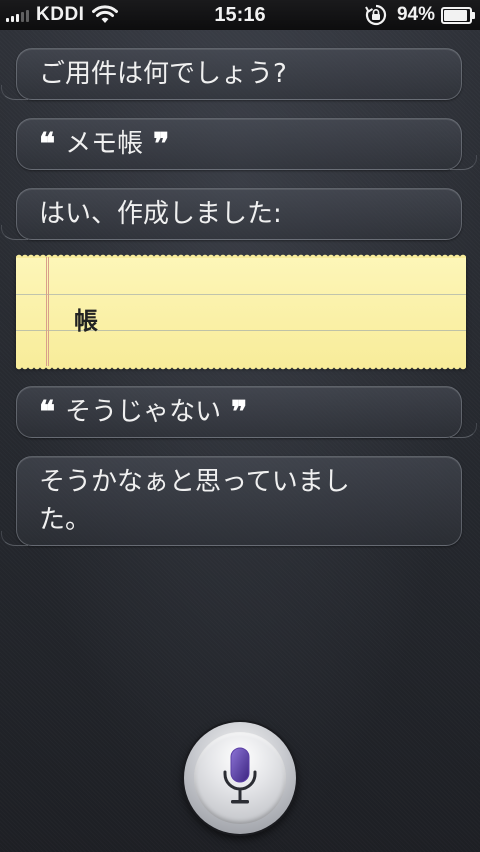 The width and height of the screenshot is (480, 852). I want to click on battery-fill, so click(456, 15).